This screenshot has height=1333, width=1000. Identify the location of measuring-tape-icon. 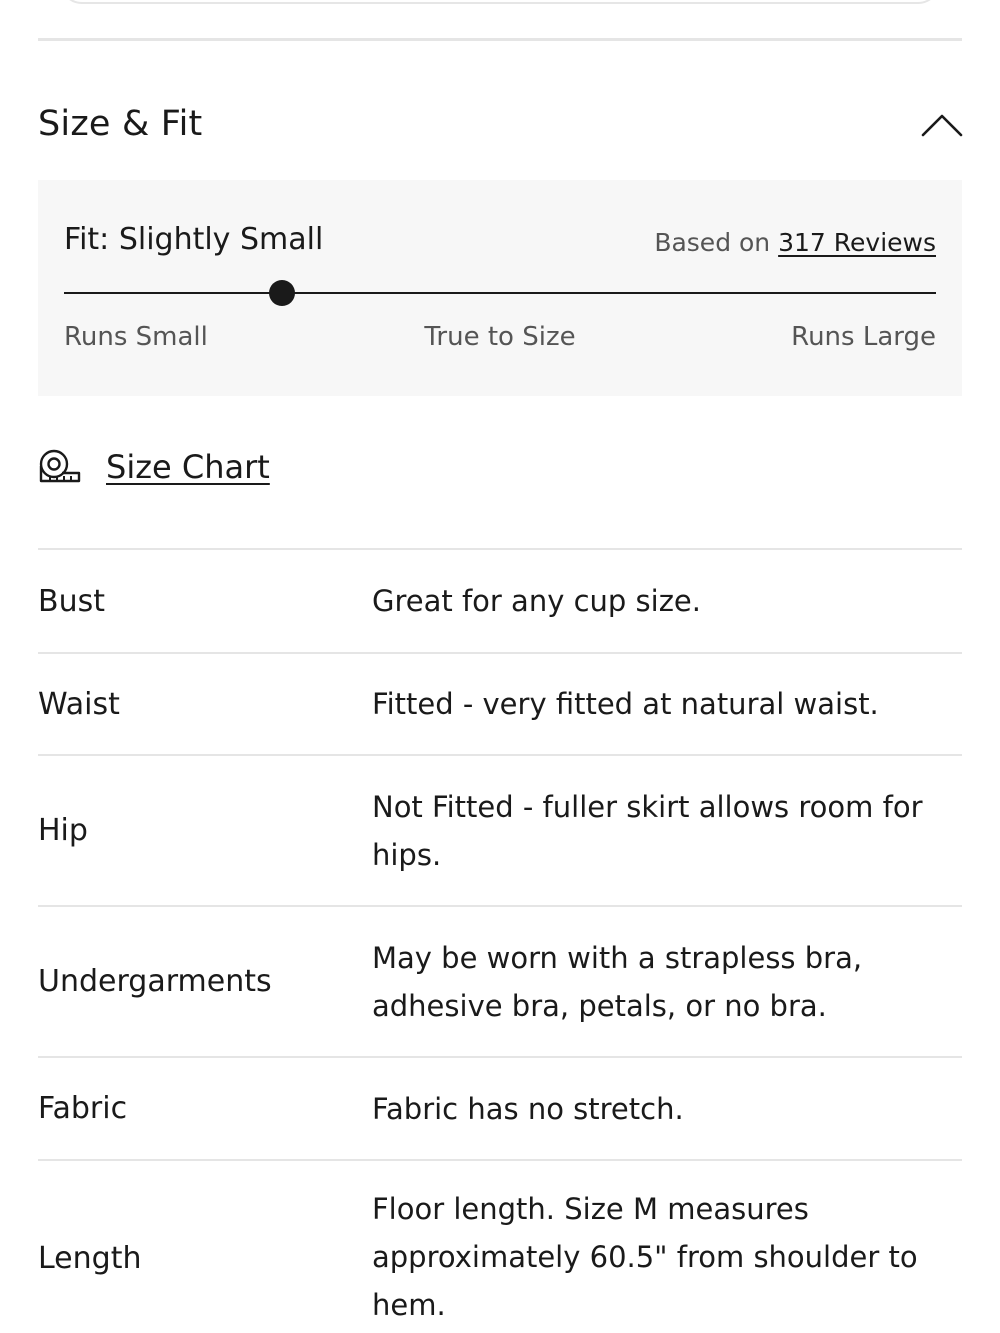
(60, 467).